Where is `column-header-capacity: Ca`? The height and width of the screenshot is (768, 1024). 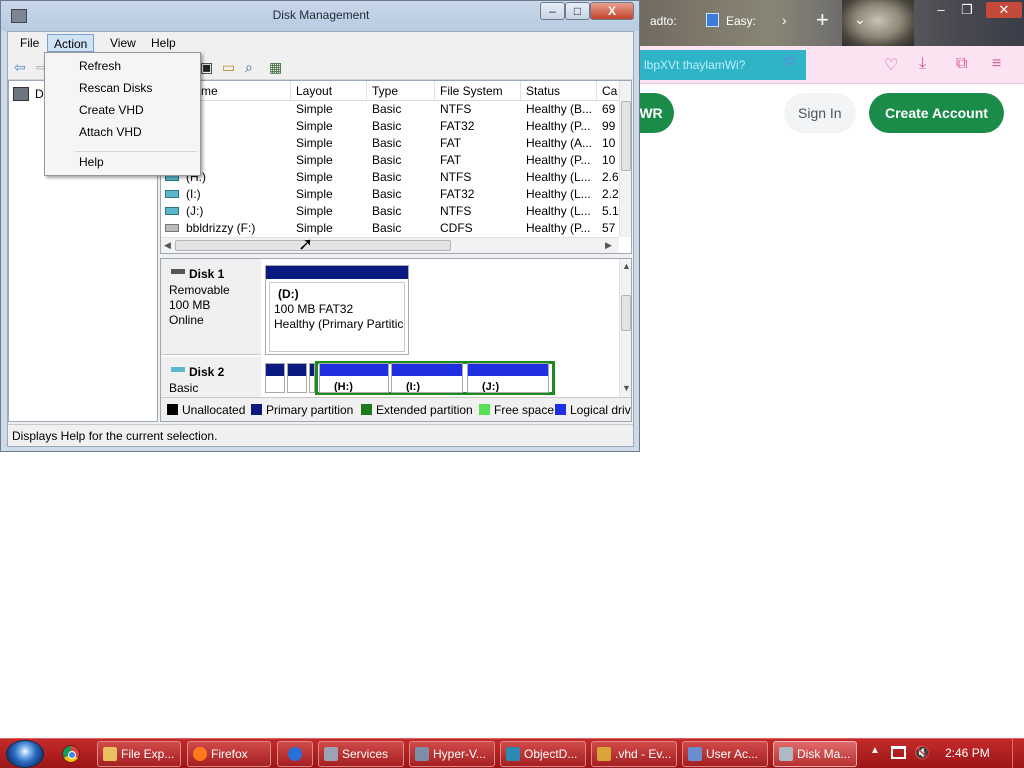 column-header-capacity: Ca is located at coordinates (609, 91).